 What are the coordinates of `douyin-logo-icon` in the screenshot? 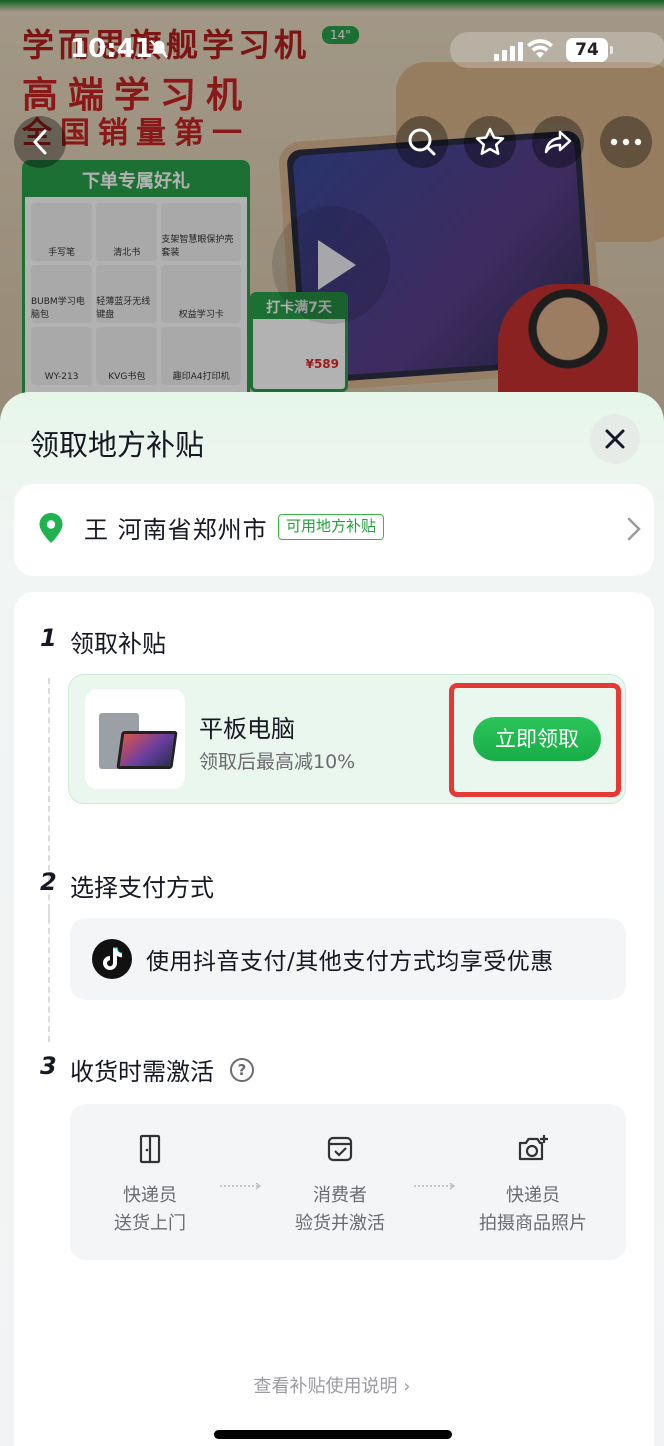 It's located at (112, 959).